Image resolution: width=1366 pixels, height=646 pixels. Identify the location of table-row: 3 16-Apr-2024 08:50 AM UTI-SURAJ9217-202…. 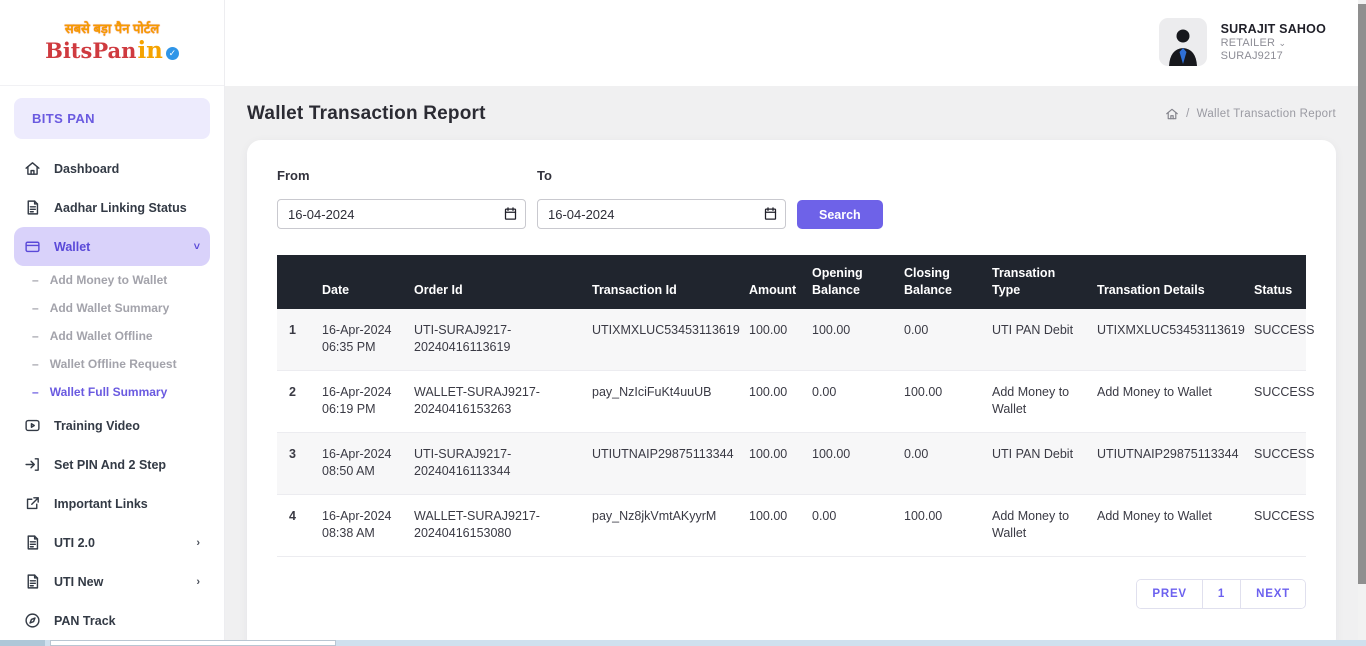
(795, 463).